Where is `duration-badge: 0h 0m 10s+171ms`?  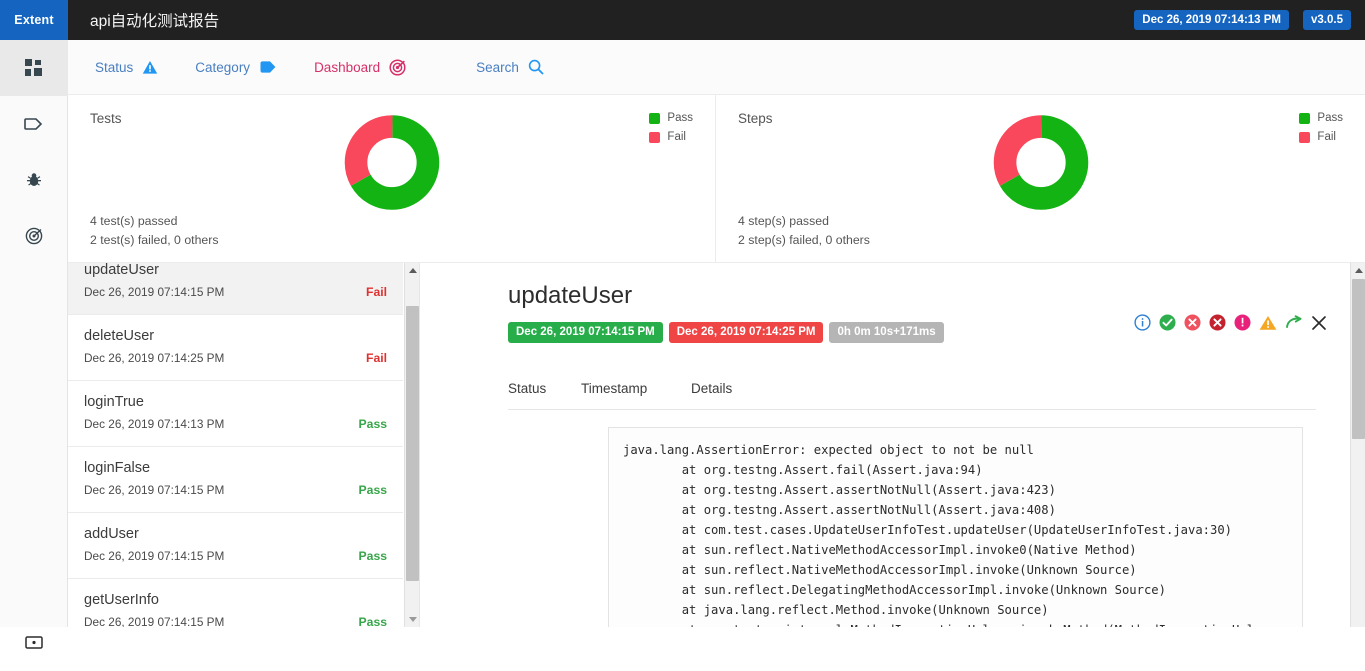 duration-badge: 0h 0m 10s+171ms is located at coordinates (886, 332).